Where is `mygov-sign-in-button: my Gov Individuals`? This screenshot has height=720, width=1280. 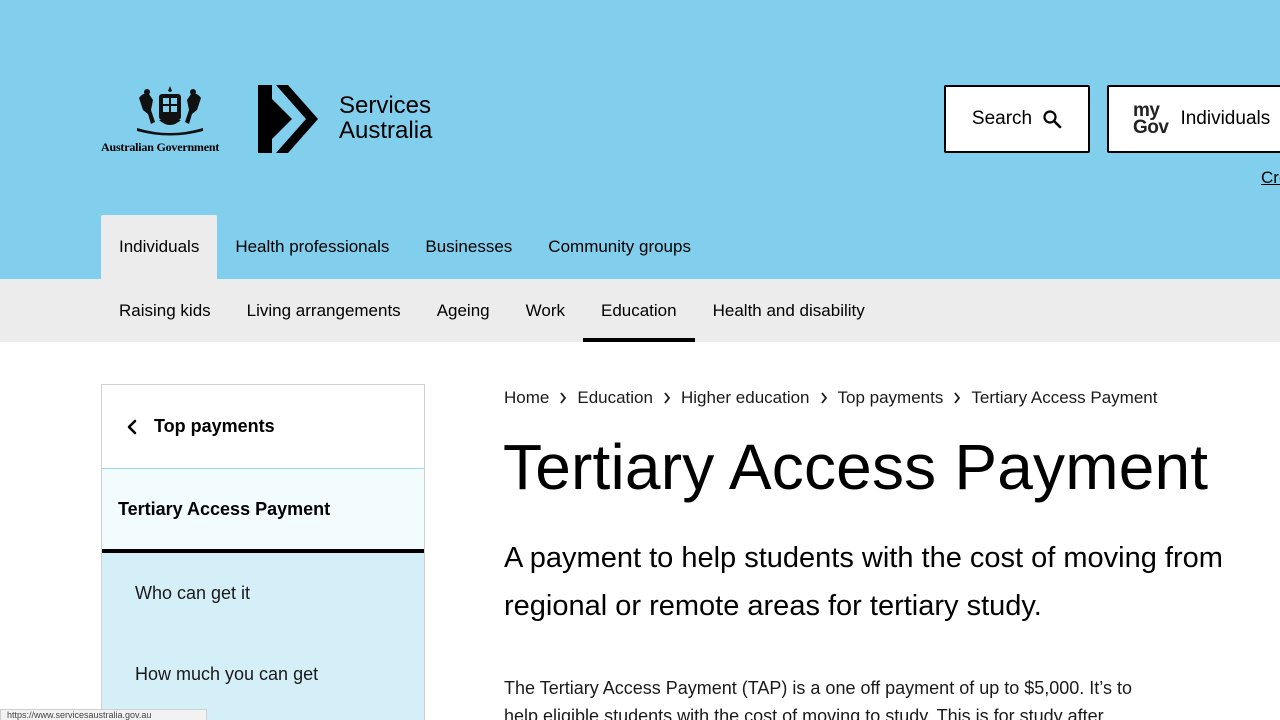 mygov-sign-in-button: my Gov Individuals is located at coordinates (1193, 119).